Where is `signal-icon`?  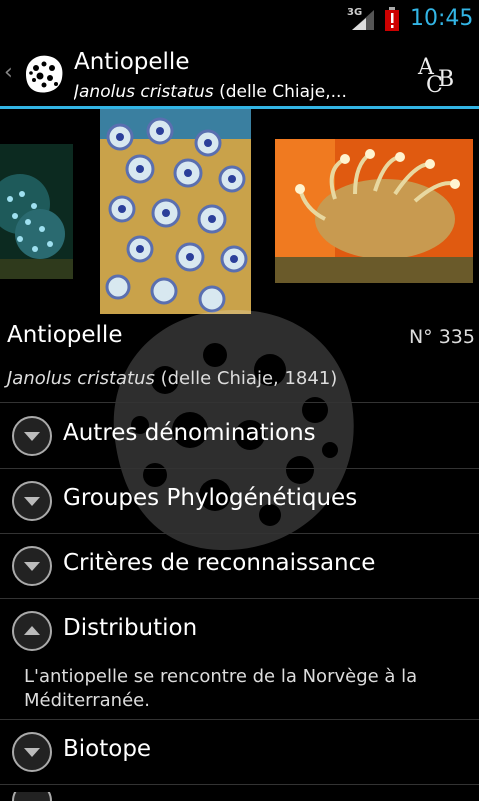 signal-icon is located at coordinates (363, 20).